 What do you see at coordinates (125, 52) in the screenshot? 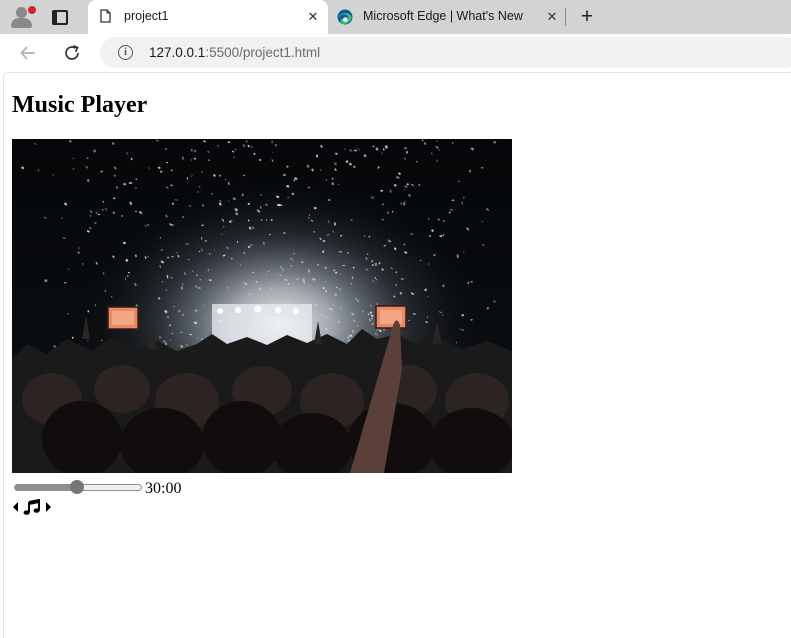
I see `info-icon: i` at bounding box center [125, 52].